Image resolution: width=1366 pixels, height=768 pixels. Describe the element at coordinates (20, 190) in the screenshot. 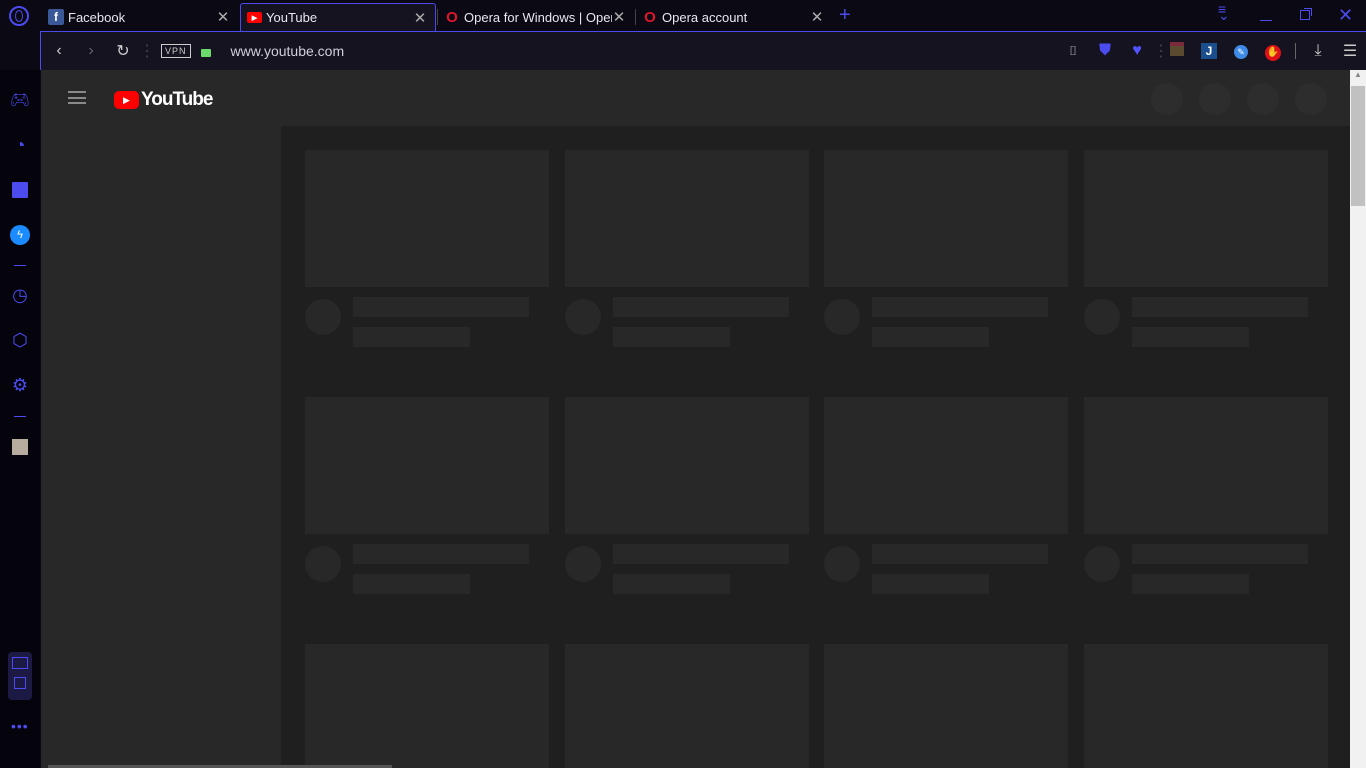

I see `twitch-icon` at that location.